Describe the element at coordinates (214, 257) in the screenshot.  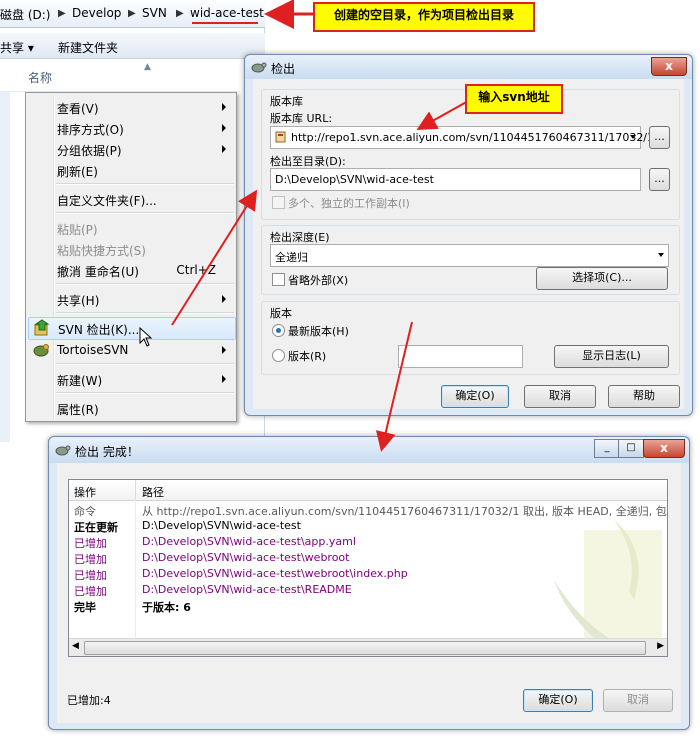
I see `arrow-svn-checkout` at that location.